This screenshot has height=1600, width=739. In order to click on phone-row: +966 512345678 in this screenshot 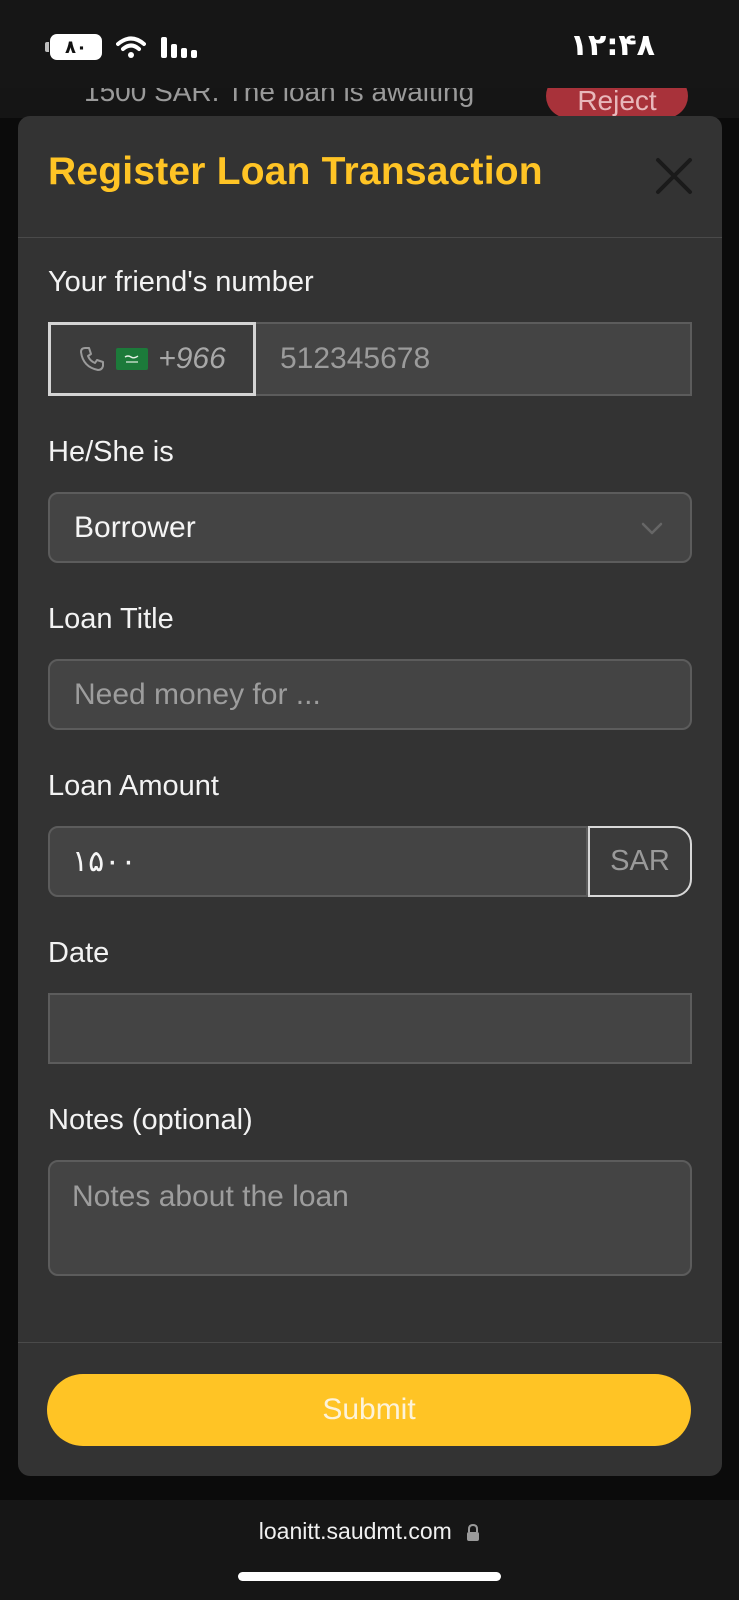, I will do `click(370, 359)`.